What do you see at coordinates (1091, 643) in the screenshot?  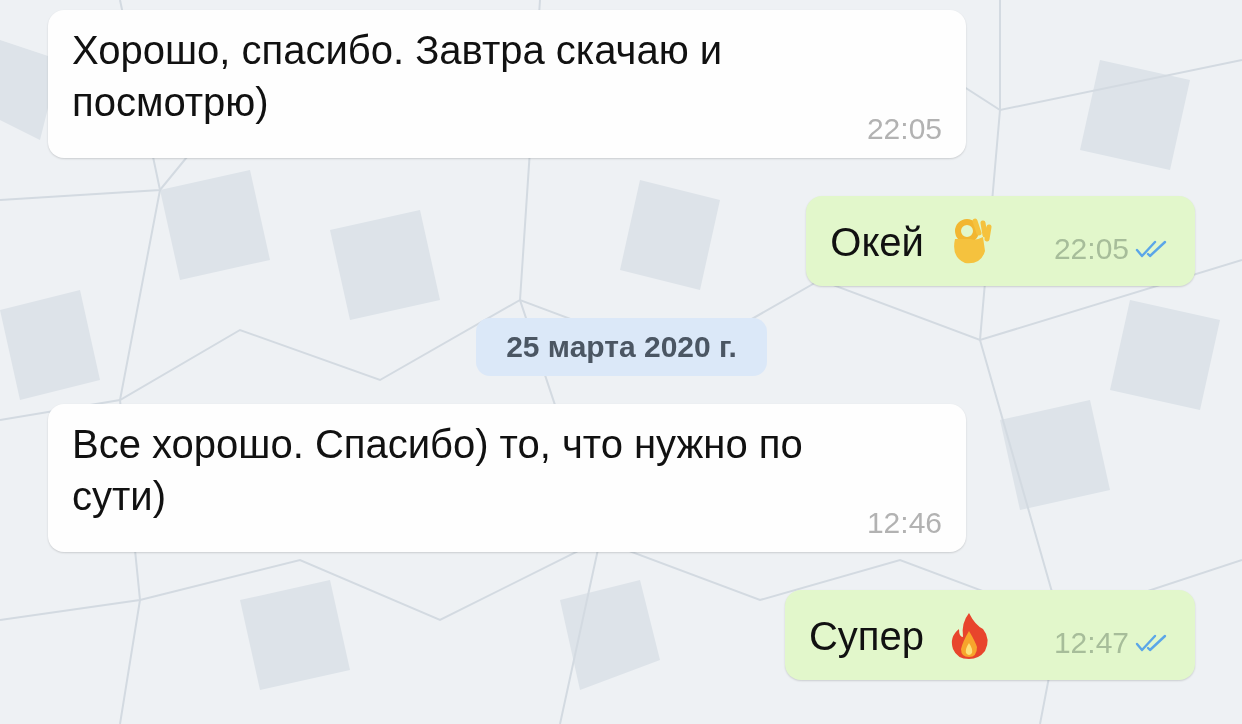 I see `message-time: 12:47` at bounding box center [1091, 643].